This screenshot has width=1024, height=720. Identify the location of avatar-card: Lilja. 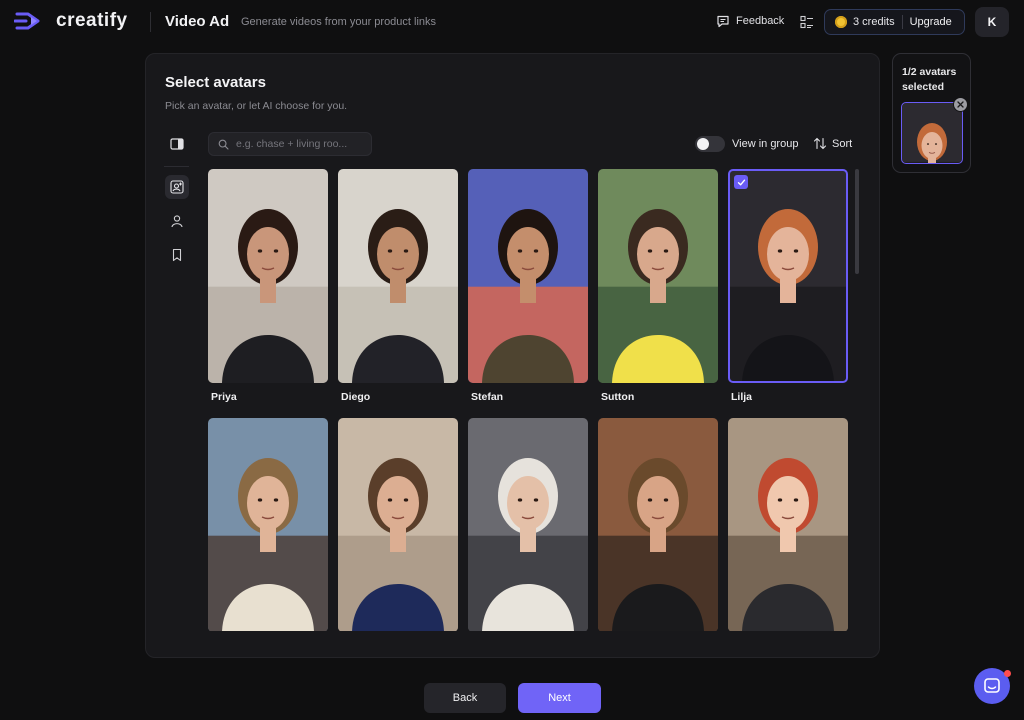
(788, 286).